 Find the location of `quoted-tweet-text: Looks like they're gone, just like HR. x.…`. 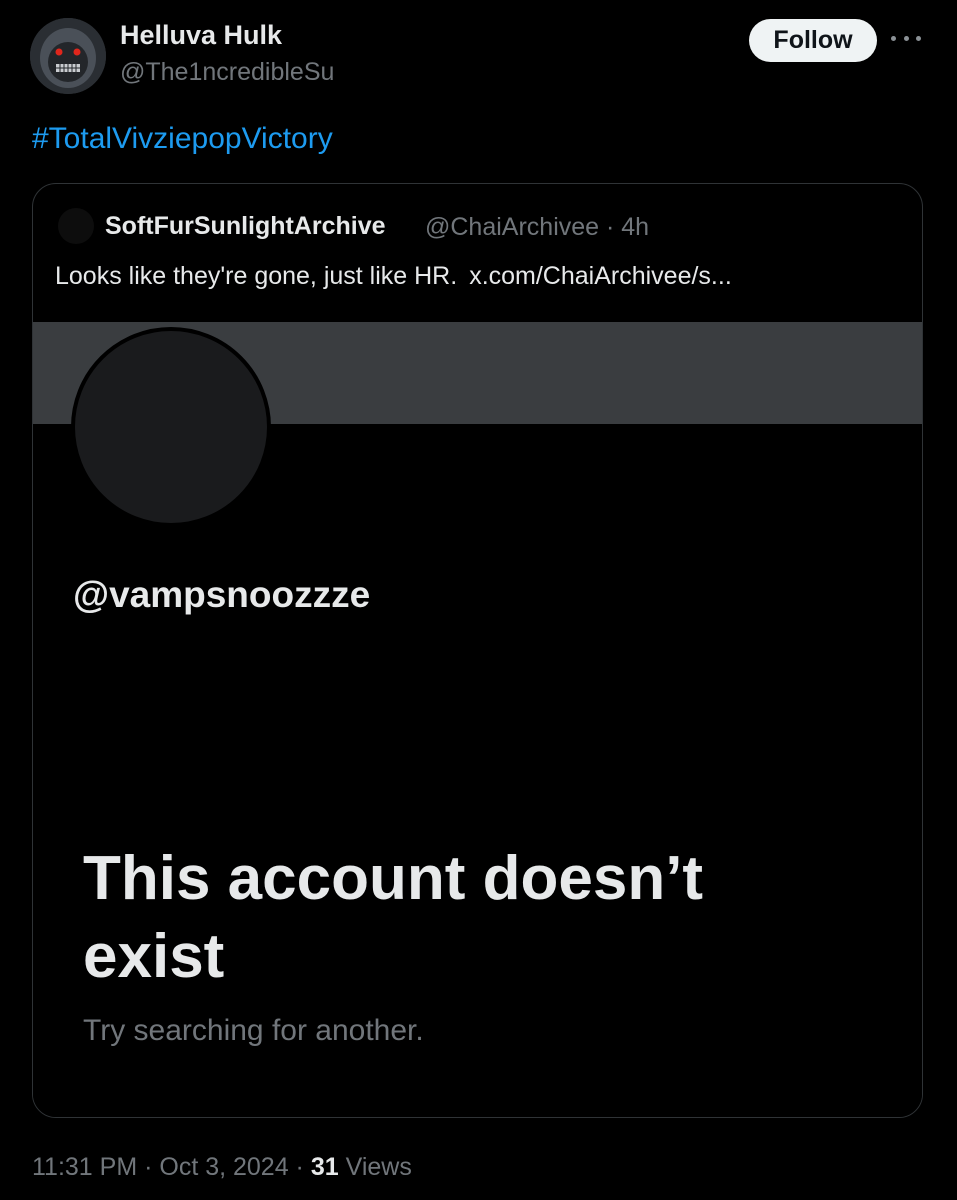

quoted-tweet-text: Looks like they're gone, just like HR. x.… is located at coordinates (393, 276).